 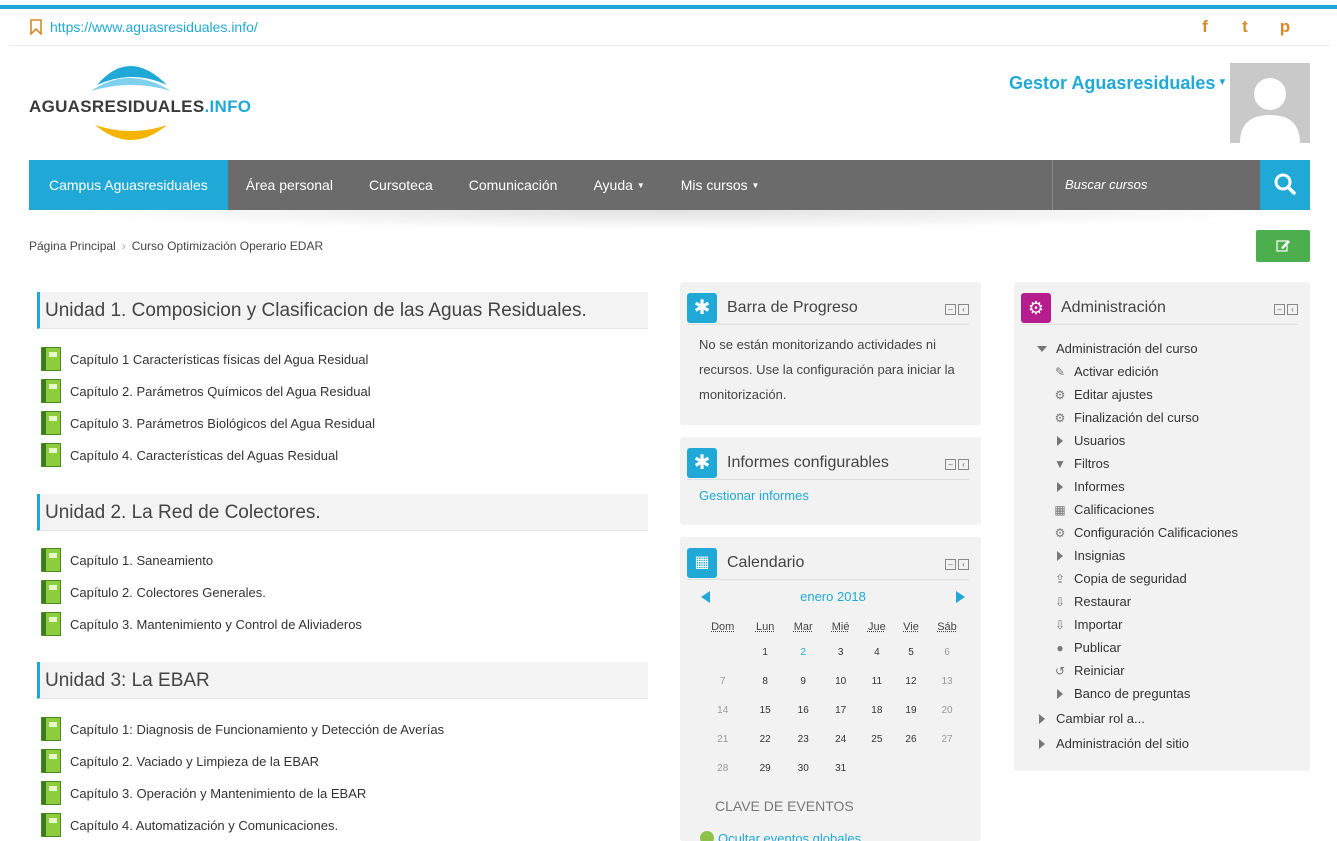 What do you see at coordinates (803, 739) in the screenshot?
I see `calendar-day: 23` at bounding box center [803, 739].